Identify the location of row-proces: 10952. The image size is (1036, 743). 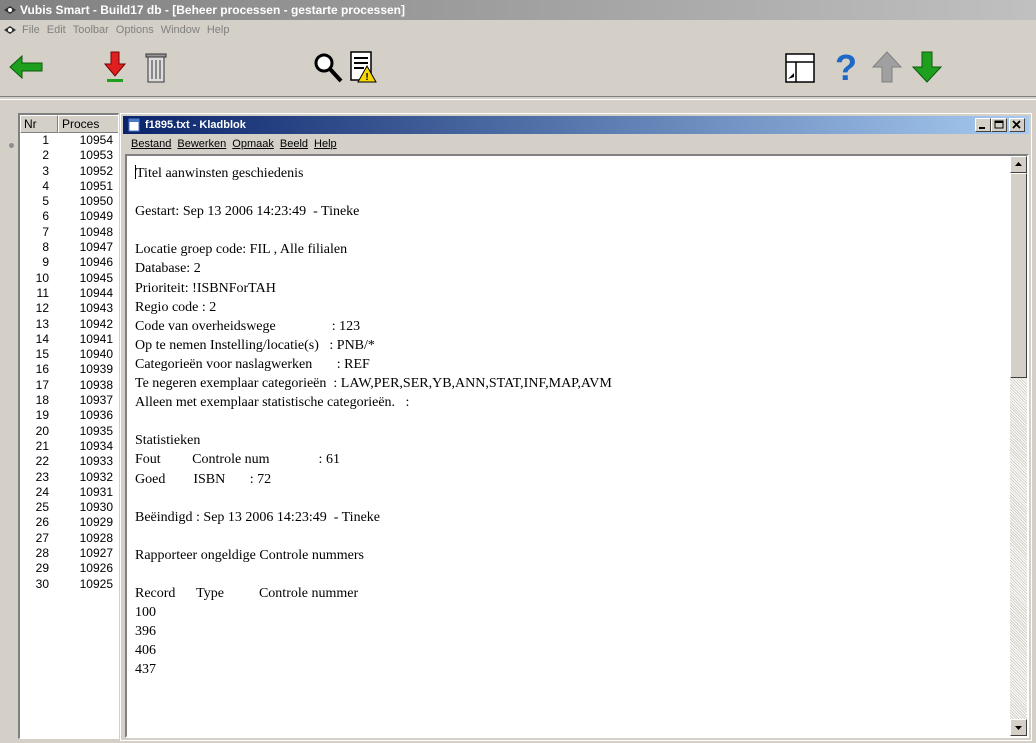
(96, 170).